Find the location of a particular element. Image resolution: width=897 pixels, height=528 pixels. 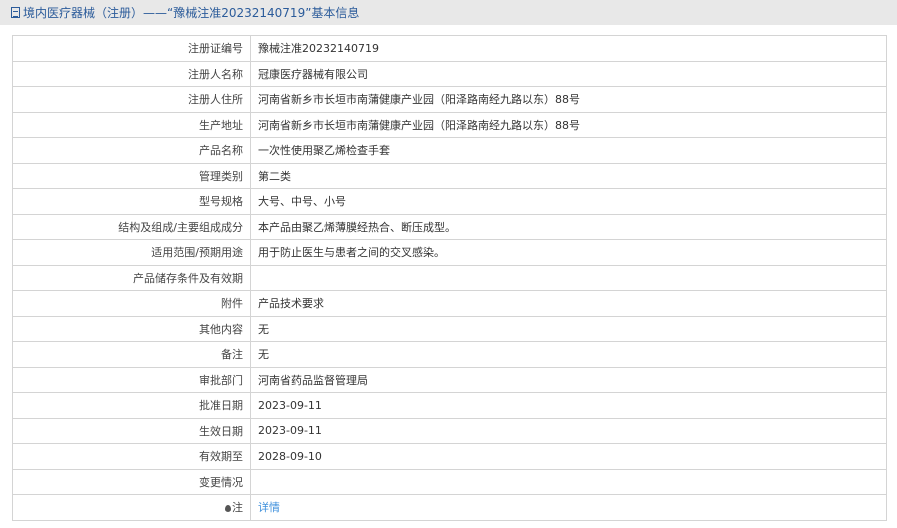

table-row: 审批部门 河南省药品监督管理局 is located at coordinates (449, 379).